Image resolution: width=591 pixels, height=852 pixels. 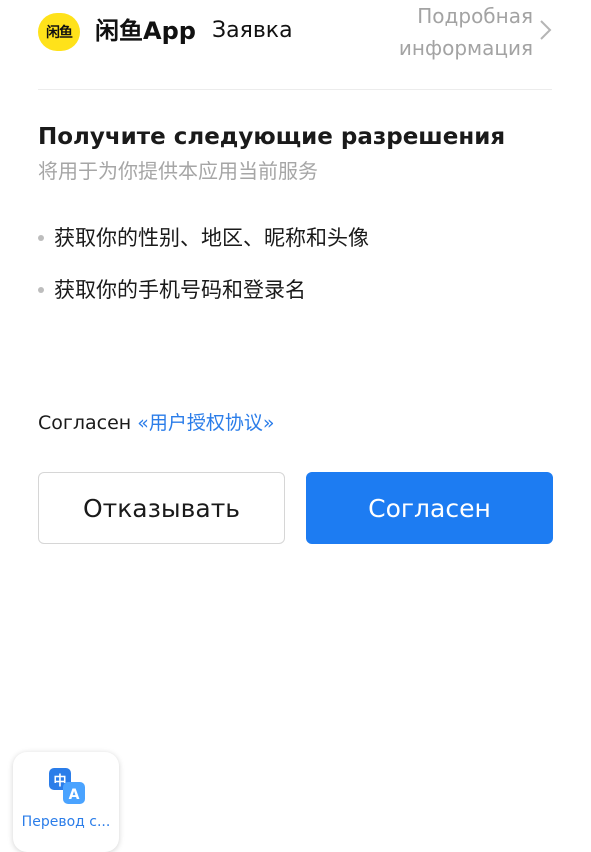 I want to click on agreement-line: Согласен «用户授权协议», so click(x=156, y=423).